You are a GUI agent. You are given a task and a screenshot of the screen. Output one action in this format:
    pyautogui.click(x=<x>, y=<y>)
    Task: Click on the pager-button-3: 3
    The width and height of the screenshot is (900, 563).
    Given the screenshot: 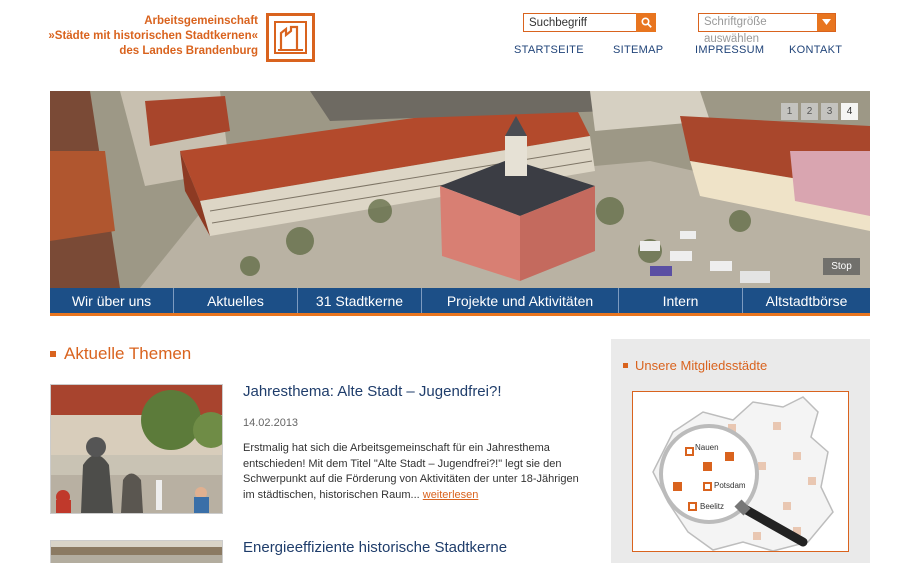 What is the action you would take?
    pyautogui.click(x=829, y=111)
    